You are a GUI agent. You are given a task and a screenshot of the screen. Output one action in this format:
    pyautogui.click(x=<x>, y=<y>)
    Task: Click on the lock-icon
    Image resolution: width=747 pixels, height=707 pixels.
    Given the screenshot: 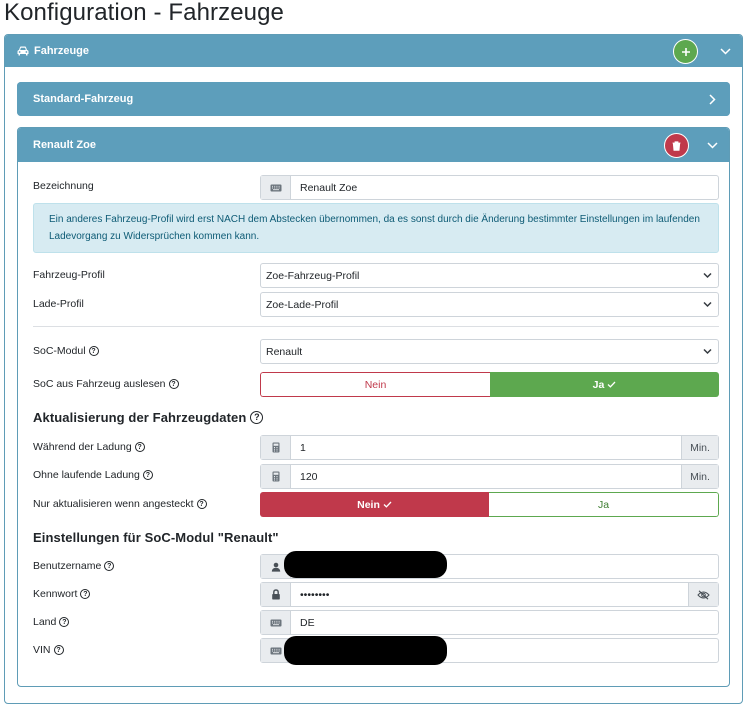 What is the action you would take?
    pyautogui.click(x=276, y=594)
    